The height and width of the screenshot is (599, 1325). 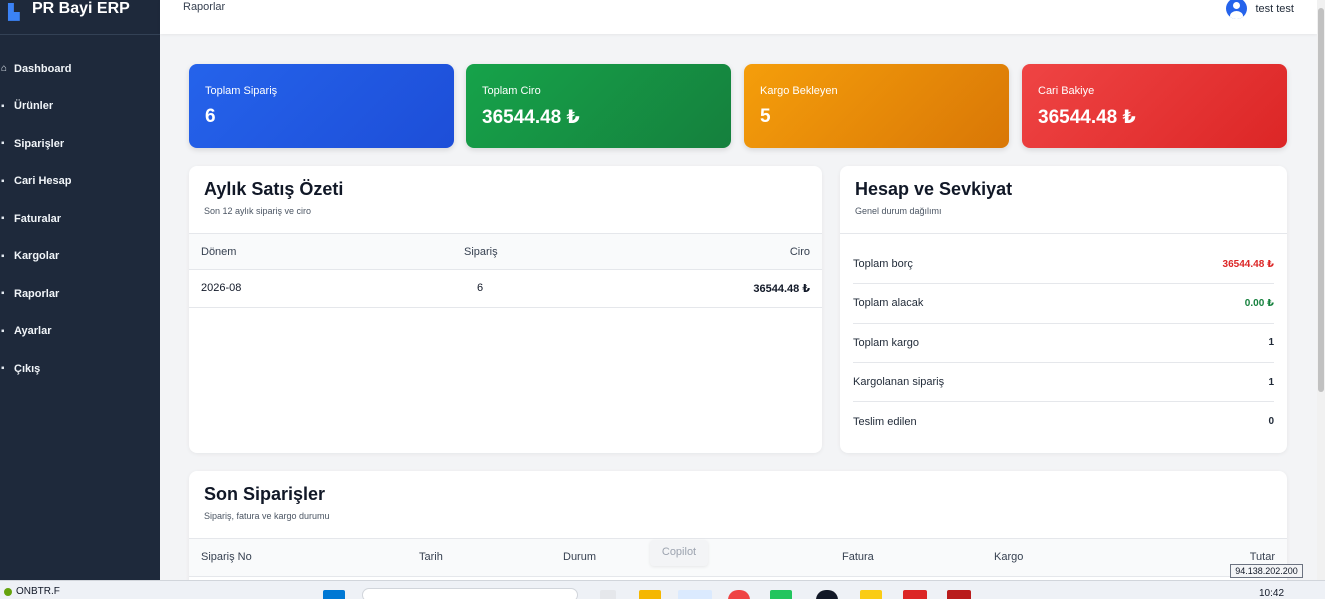 I want to click on item-label: Kargolanan sipariş, so click(x=899, y=382).